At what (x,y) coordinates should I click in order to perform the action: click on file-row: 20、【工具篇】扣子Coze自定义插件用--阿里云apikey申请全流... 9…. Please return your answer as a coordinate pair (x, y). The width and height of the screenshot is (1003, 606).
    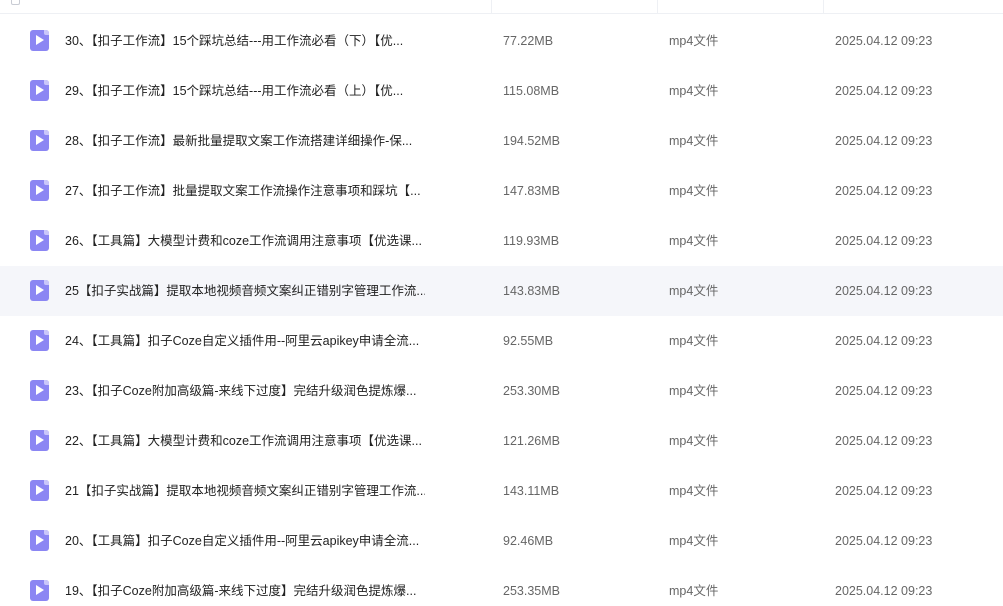
    Looking at the image, I should click on (501, 541).